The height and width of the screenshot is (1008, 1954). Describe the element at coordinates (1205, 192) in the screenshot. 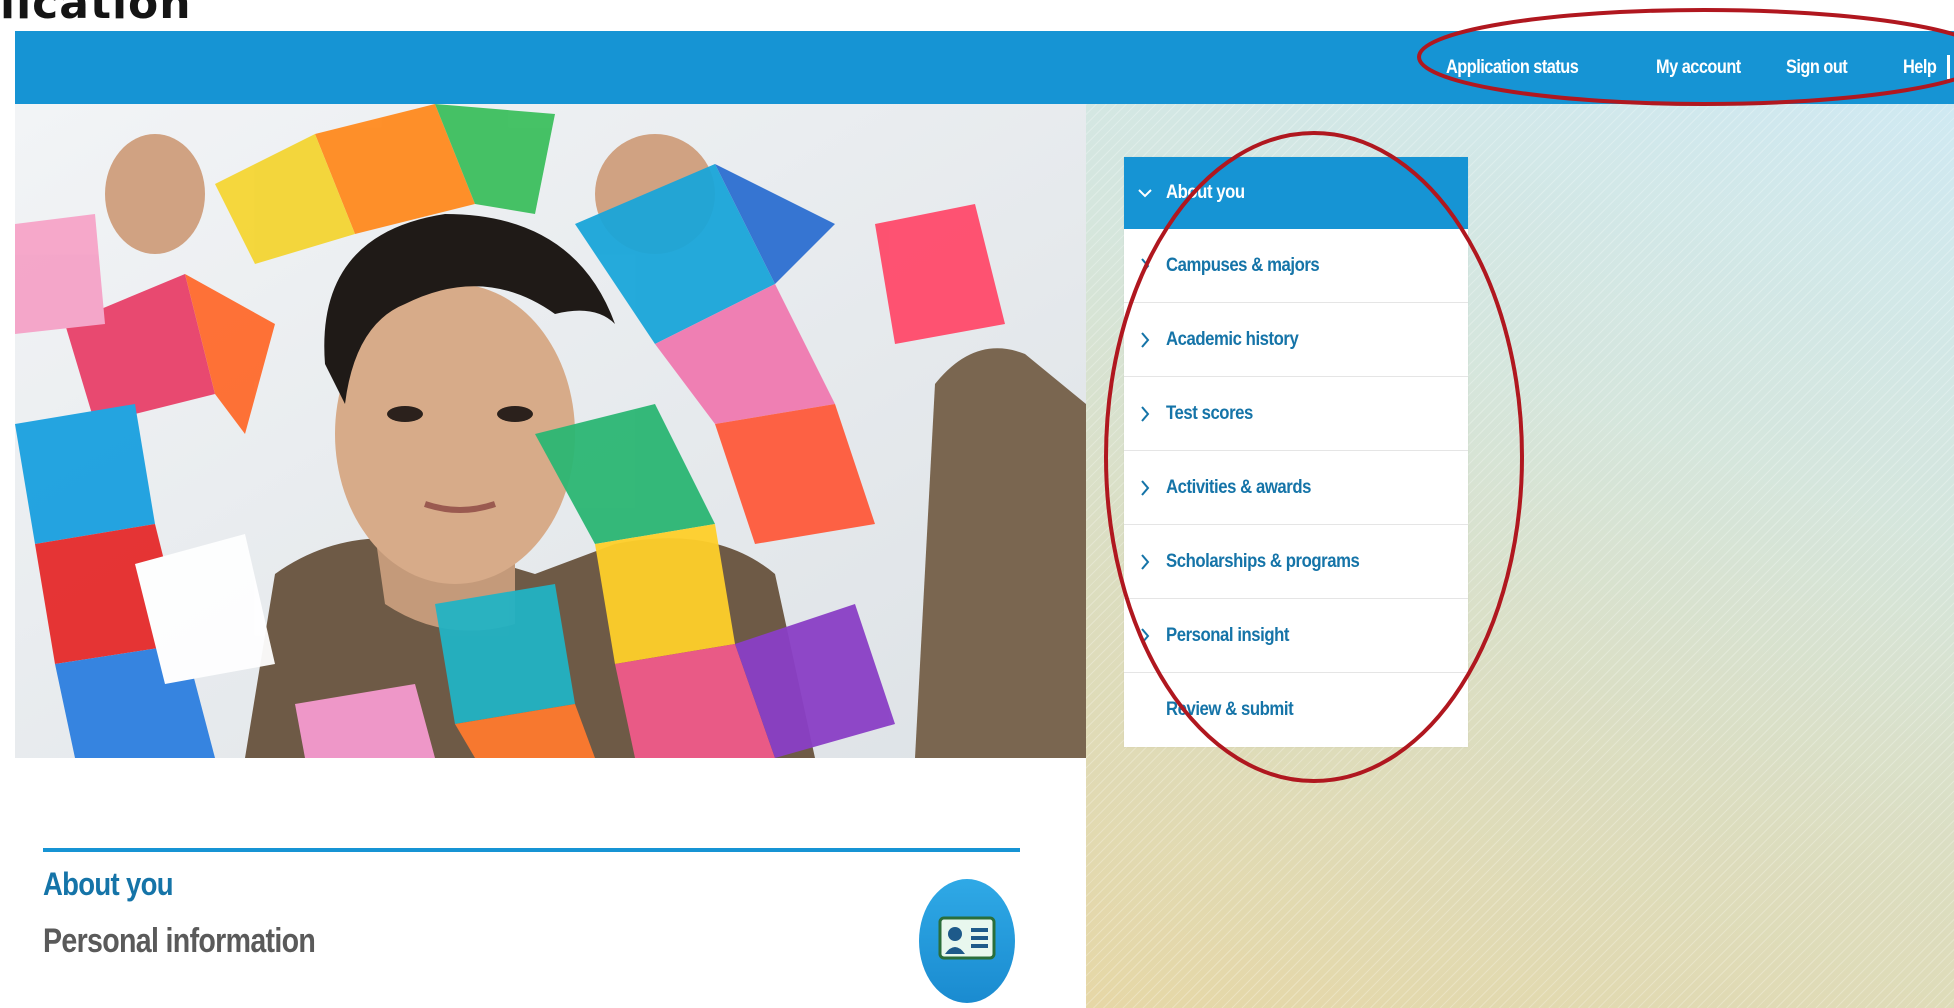

I see `step-label: About you` at that location.